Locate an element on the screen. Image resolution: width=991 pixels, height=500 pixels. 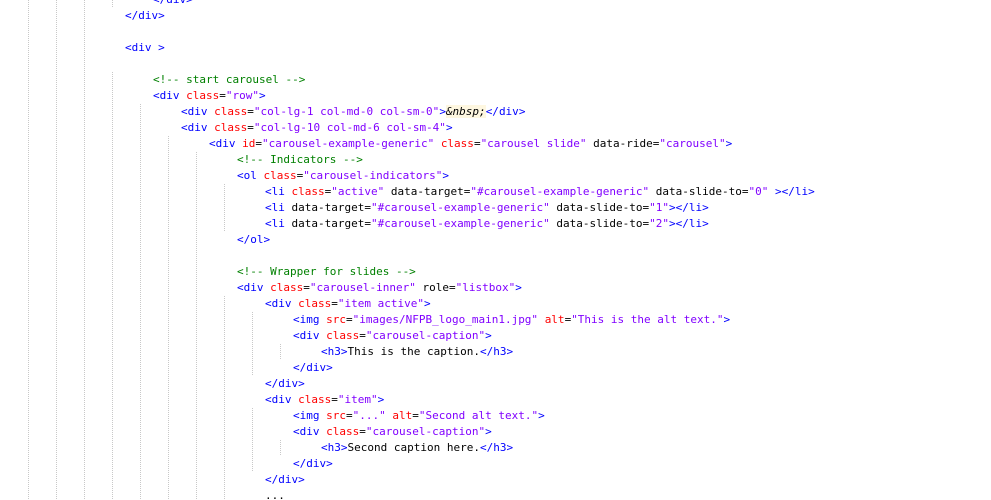
code-token-value: "col-lg-10 col-md-6 col-sm-4" is located at coordinates (349, 127).